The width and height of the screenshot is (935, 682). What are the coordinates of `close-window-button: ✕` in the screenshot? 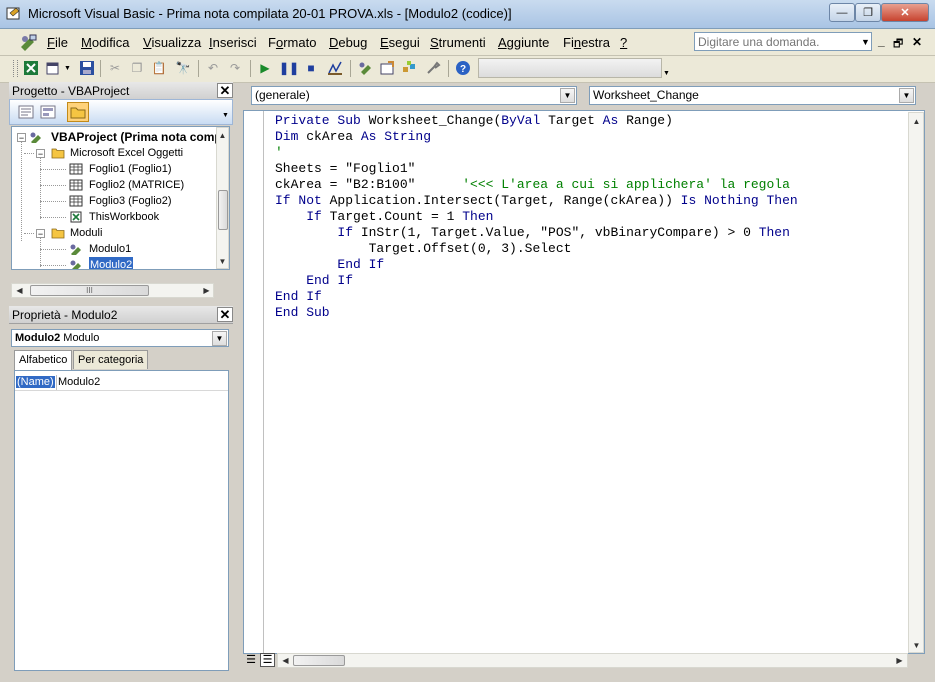 It's located at (905, 12).